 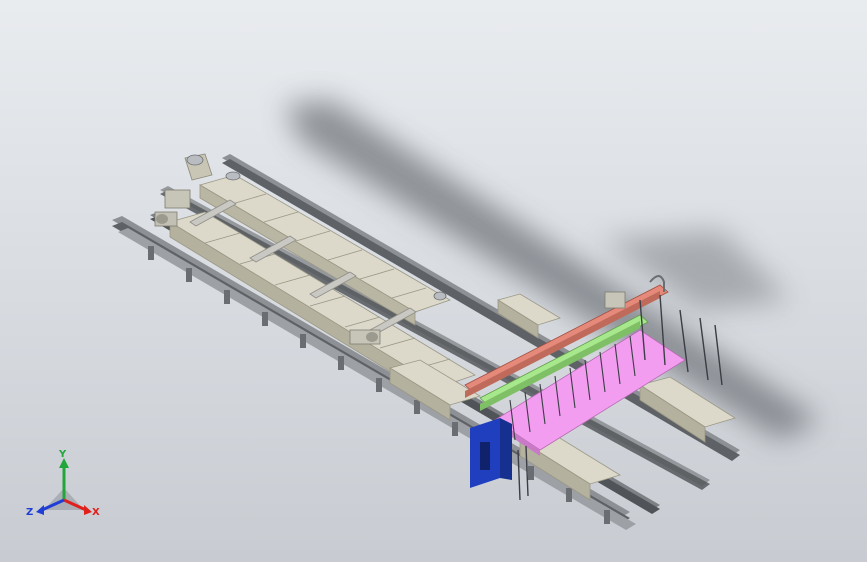 What do you see at coordinates (63, 483) in the screenshot?
I see `coordinate-triad: Y X Z` at bounding box center [63, 483].